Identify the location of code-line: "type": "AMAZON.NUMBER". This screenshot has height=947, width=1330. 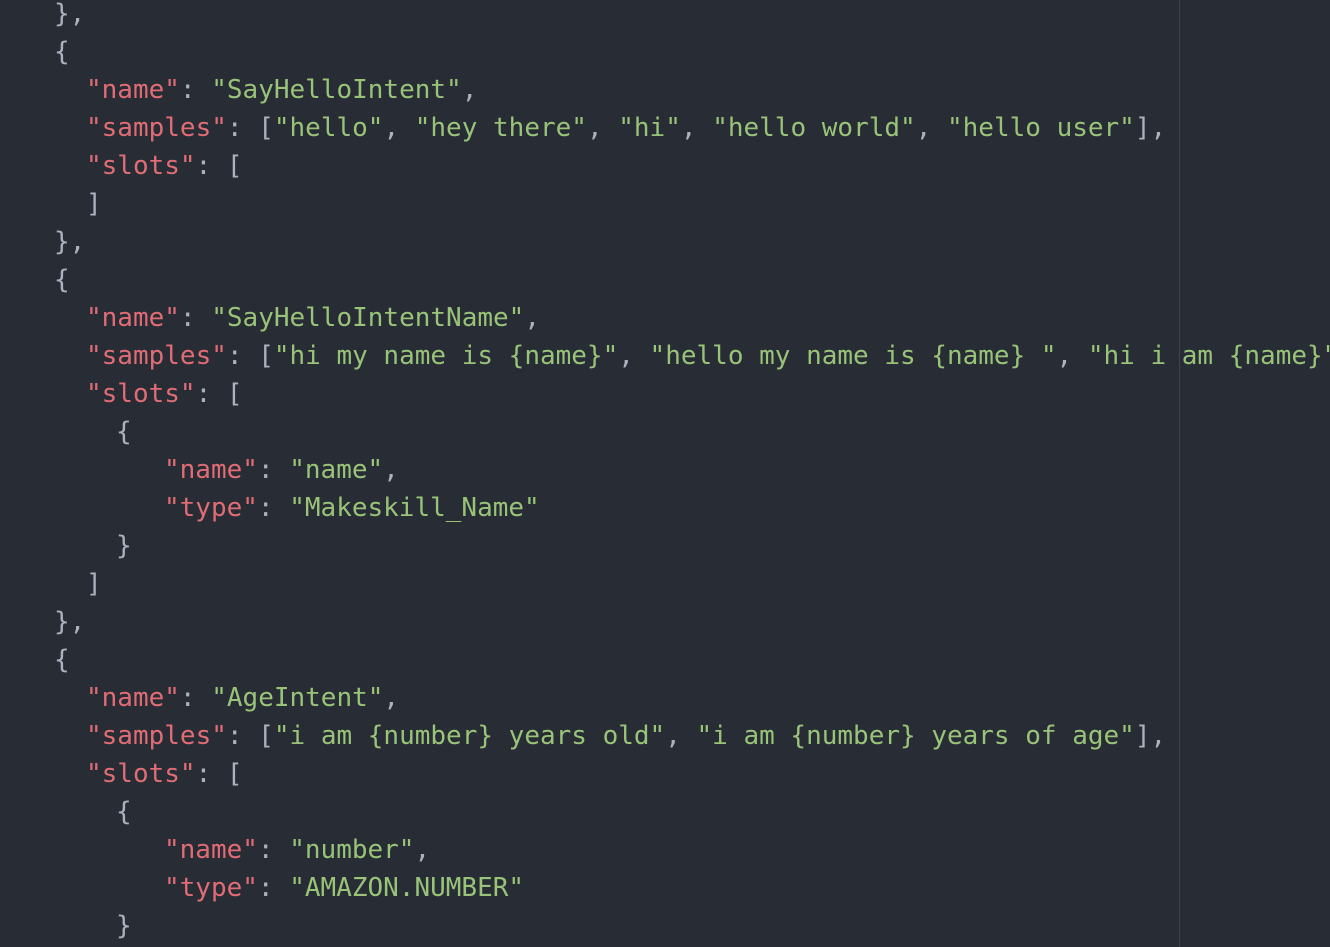
(344, 888).